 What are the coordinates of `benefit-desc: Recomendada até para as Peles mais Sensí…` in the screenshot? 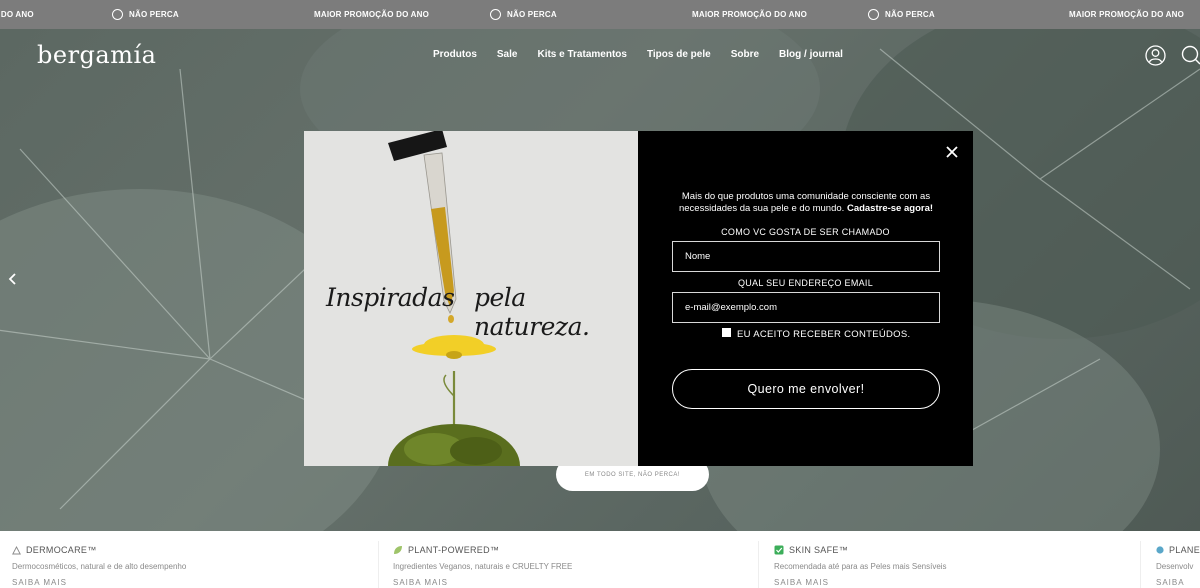 It's located at (860, 566).